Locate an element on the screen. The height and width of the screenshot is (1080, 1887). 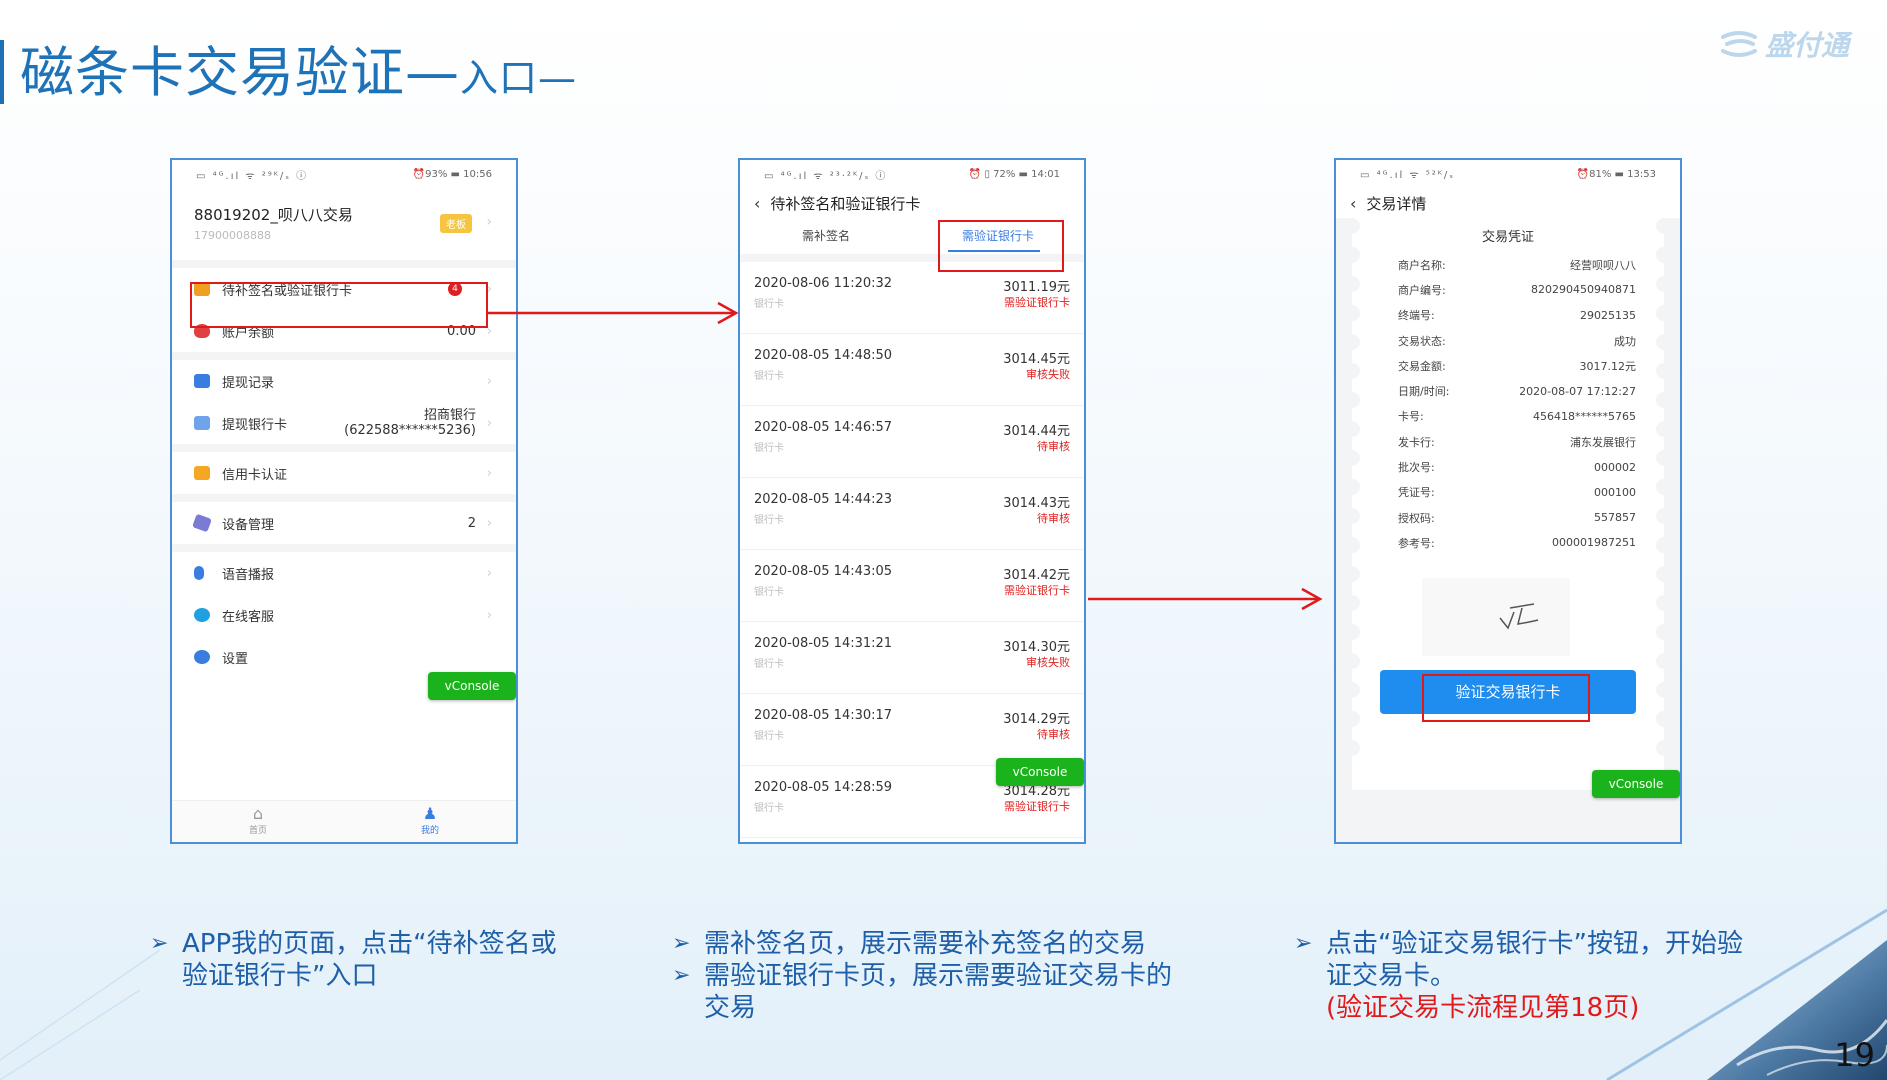
caption-bullet: 需补签名页，展示需要补充签名的交易 is located at coordinates (932, 944).